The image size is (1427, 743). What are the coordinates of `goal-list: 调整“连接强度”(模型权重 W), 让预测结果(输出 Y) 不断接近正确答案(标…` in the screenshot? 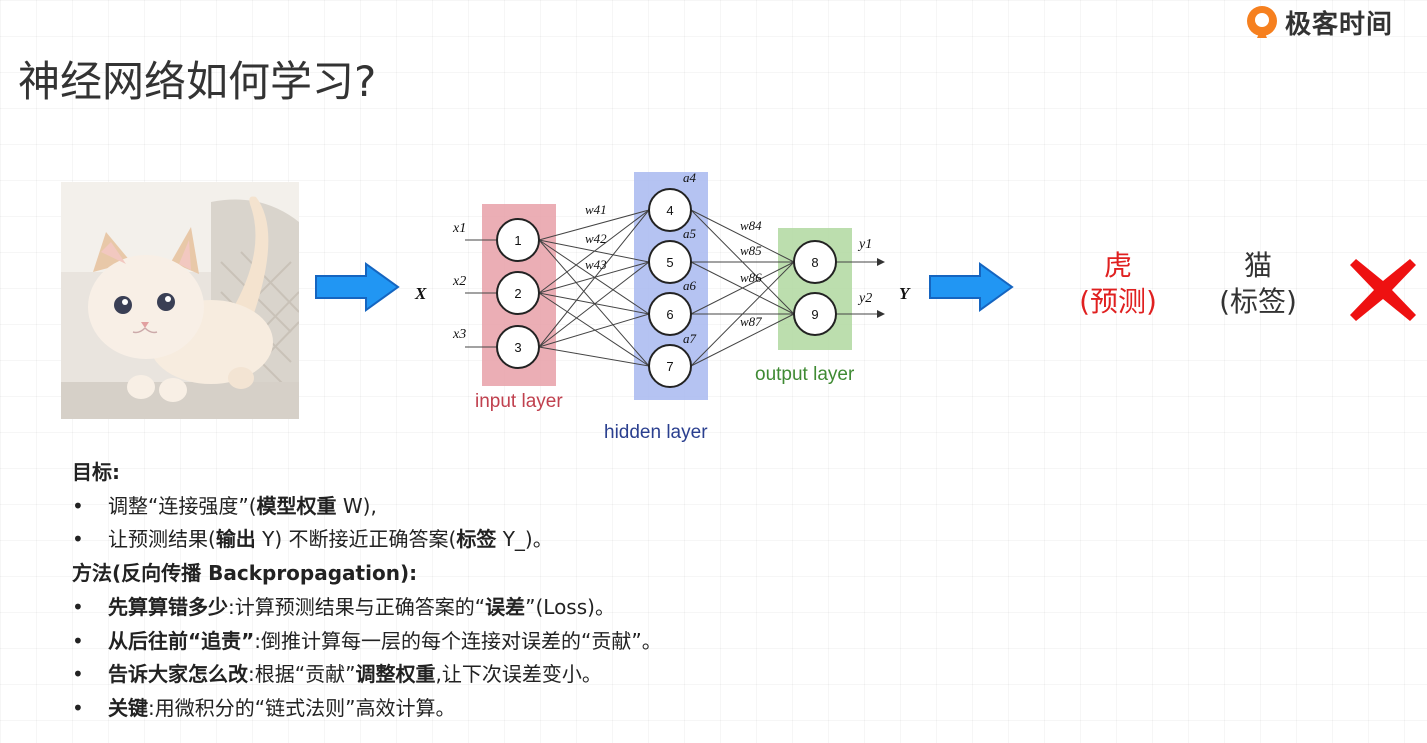 It's located at (367, 523).